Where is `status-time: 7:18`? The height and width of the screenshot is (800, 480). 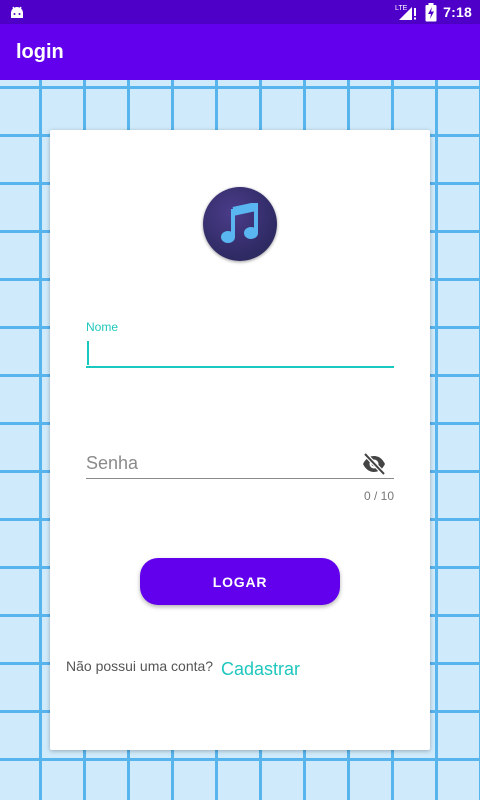
status-time: 7:18 is located at coordinates (457, 12).